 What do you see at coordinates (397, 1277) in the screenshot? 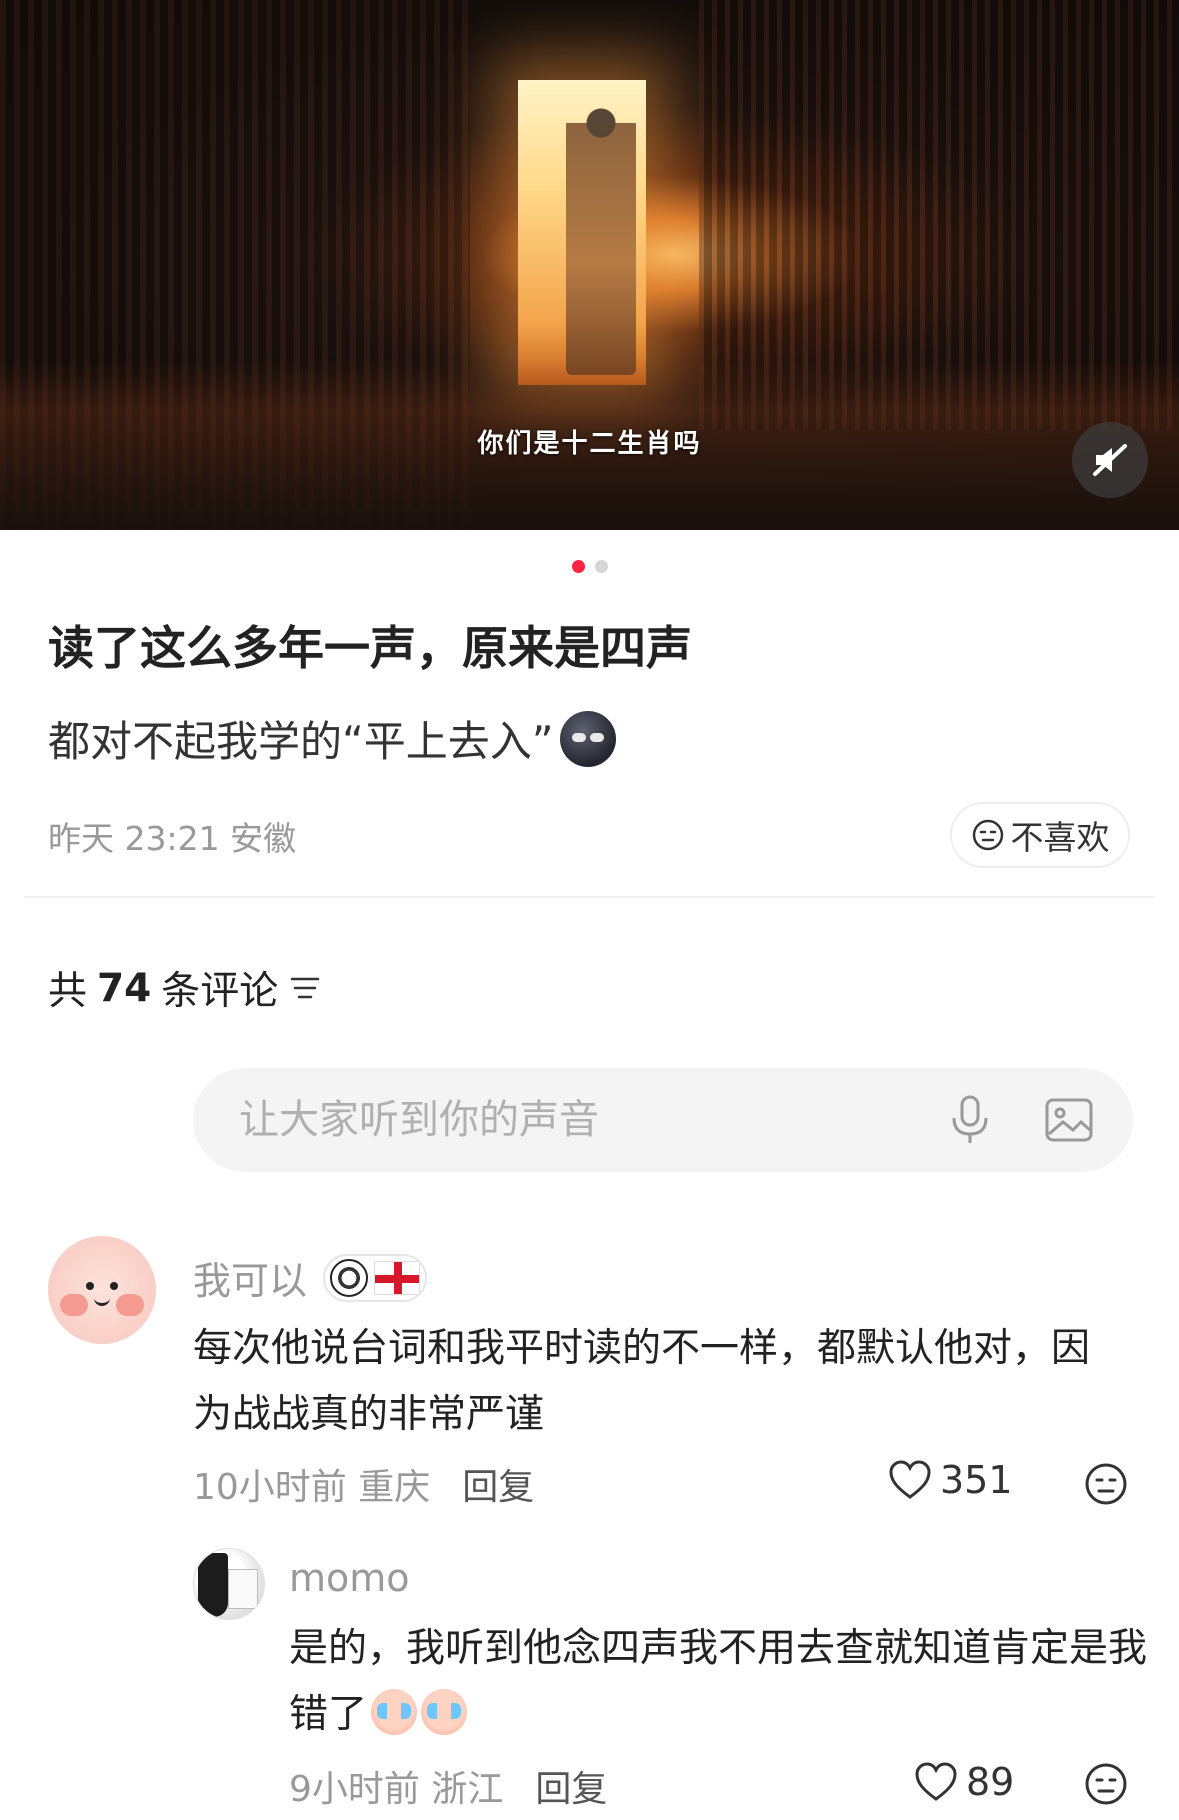
I see `england-flag-icon` at bounding box center [397, 1277].